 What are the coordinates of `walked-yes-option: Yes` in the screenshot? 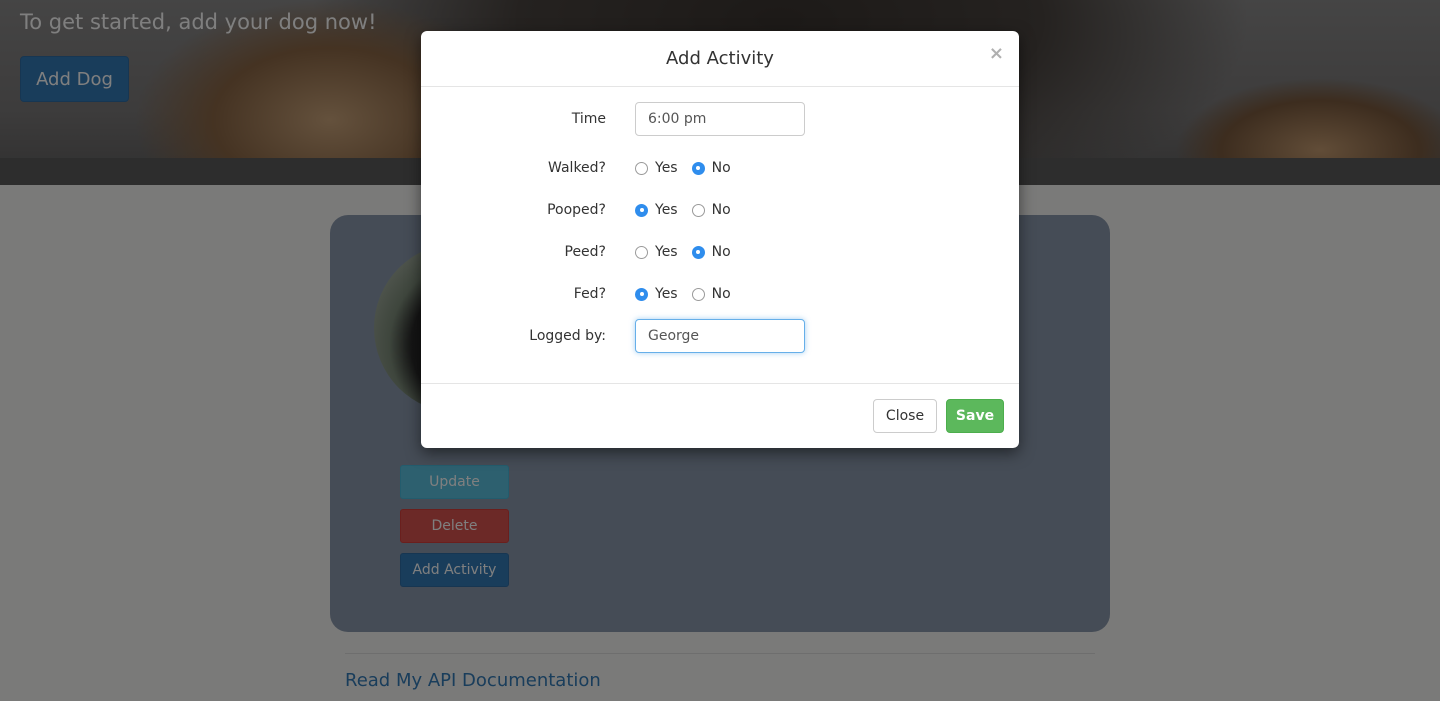 It's located at (656, 168).